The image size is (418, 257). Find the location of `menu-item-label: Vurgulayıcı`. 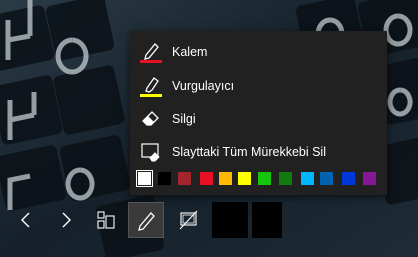

menu-item-label: Vurgulayıcı is located at coordinates (203, 86).